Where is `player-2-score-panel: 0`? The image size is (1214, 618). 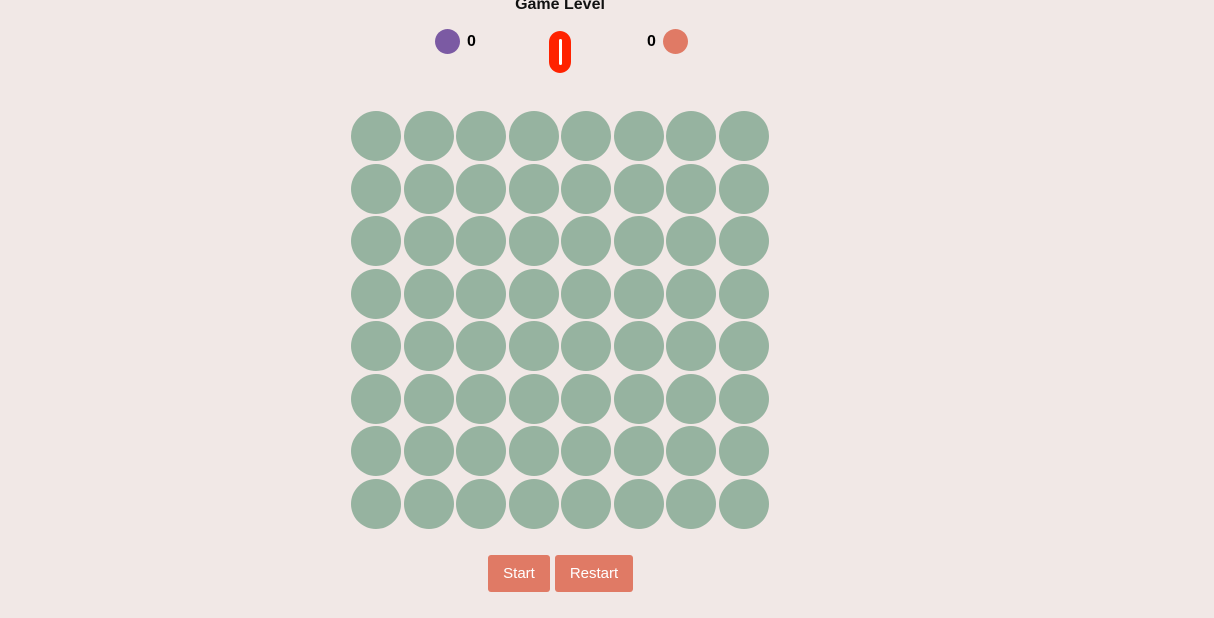
player-2-score-panel: 0 is located at coordinates (667, 41).